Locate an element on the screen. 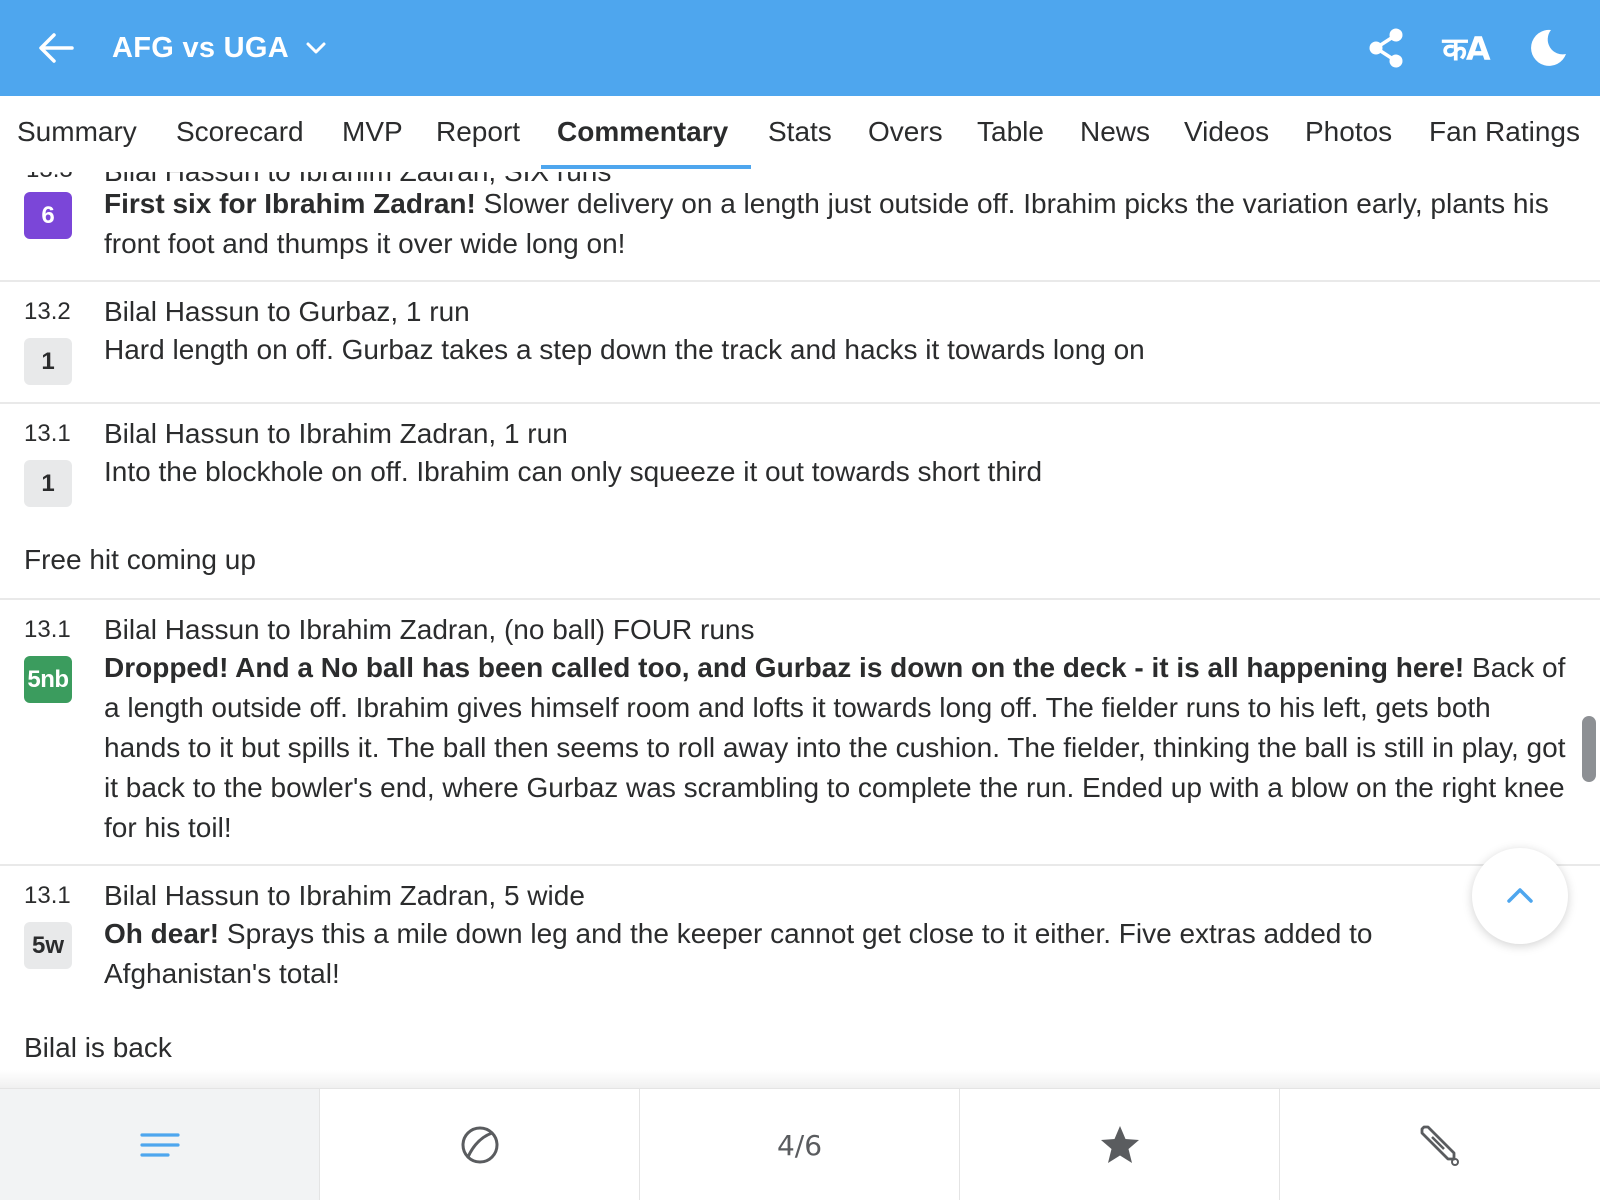  match-selector: AFG vs UGA is located at coordinates (220, 48).